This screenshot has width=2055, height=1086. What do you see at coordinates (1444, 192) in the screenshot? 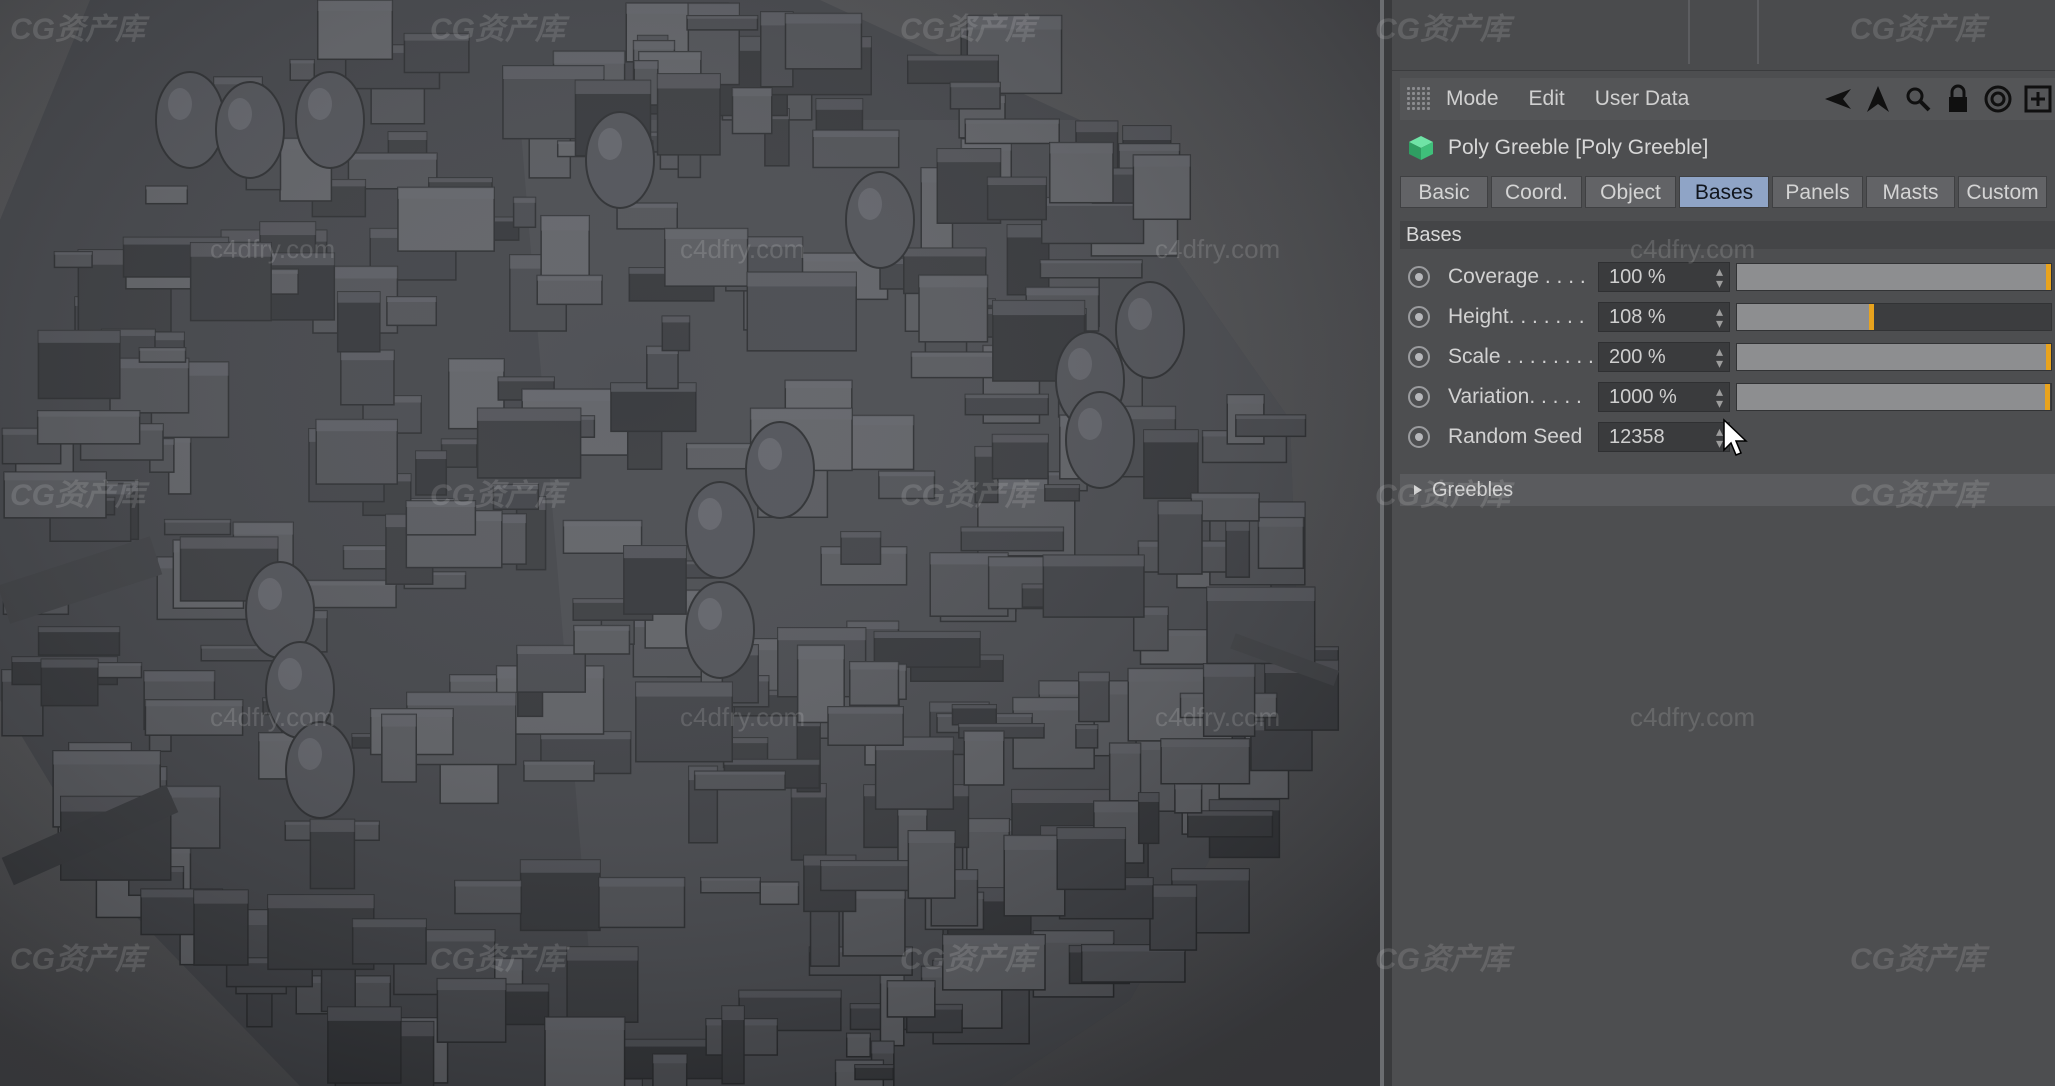
I see `tab-basic: Basic` at bounding box center [1444, 192].